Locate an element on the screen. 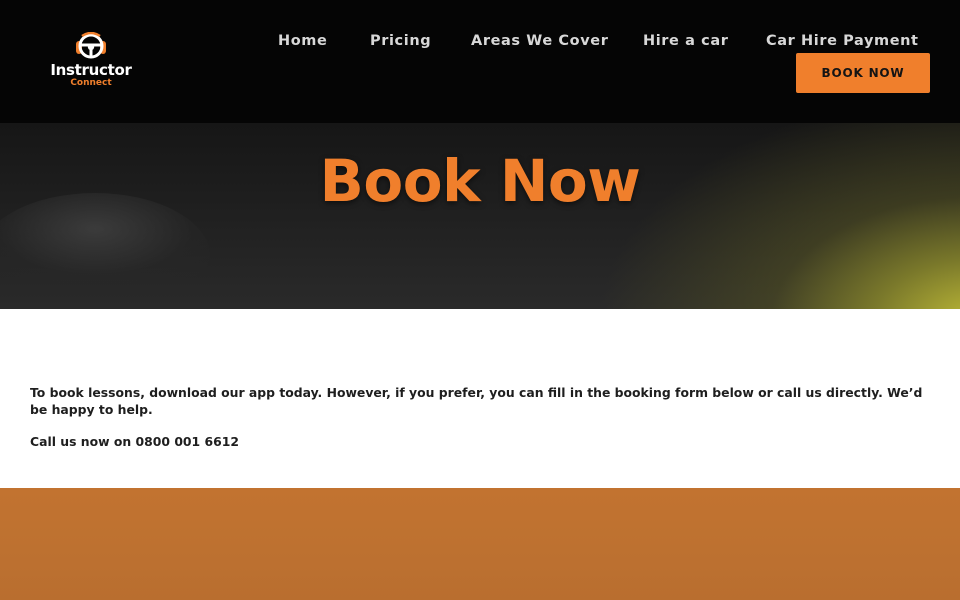  brand-sub: Connect is located at coordinates (91, 83).